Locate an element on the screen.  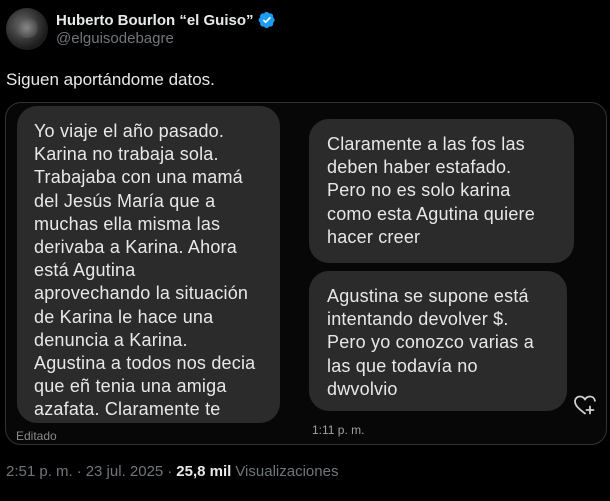
bubble-line: Karina no trabaja sola. is located at coordinates (126, 154).